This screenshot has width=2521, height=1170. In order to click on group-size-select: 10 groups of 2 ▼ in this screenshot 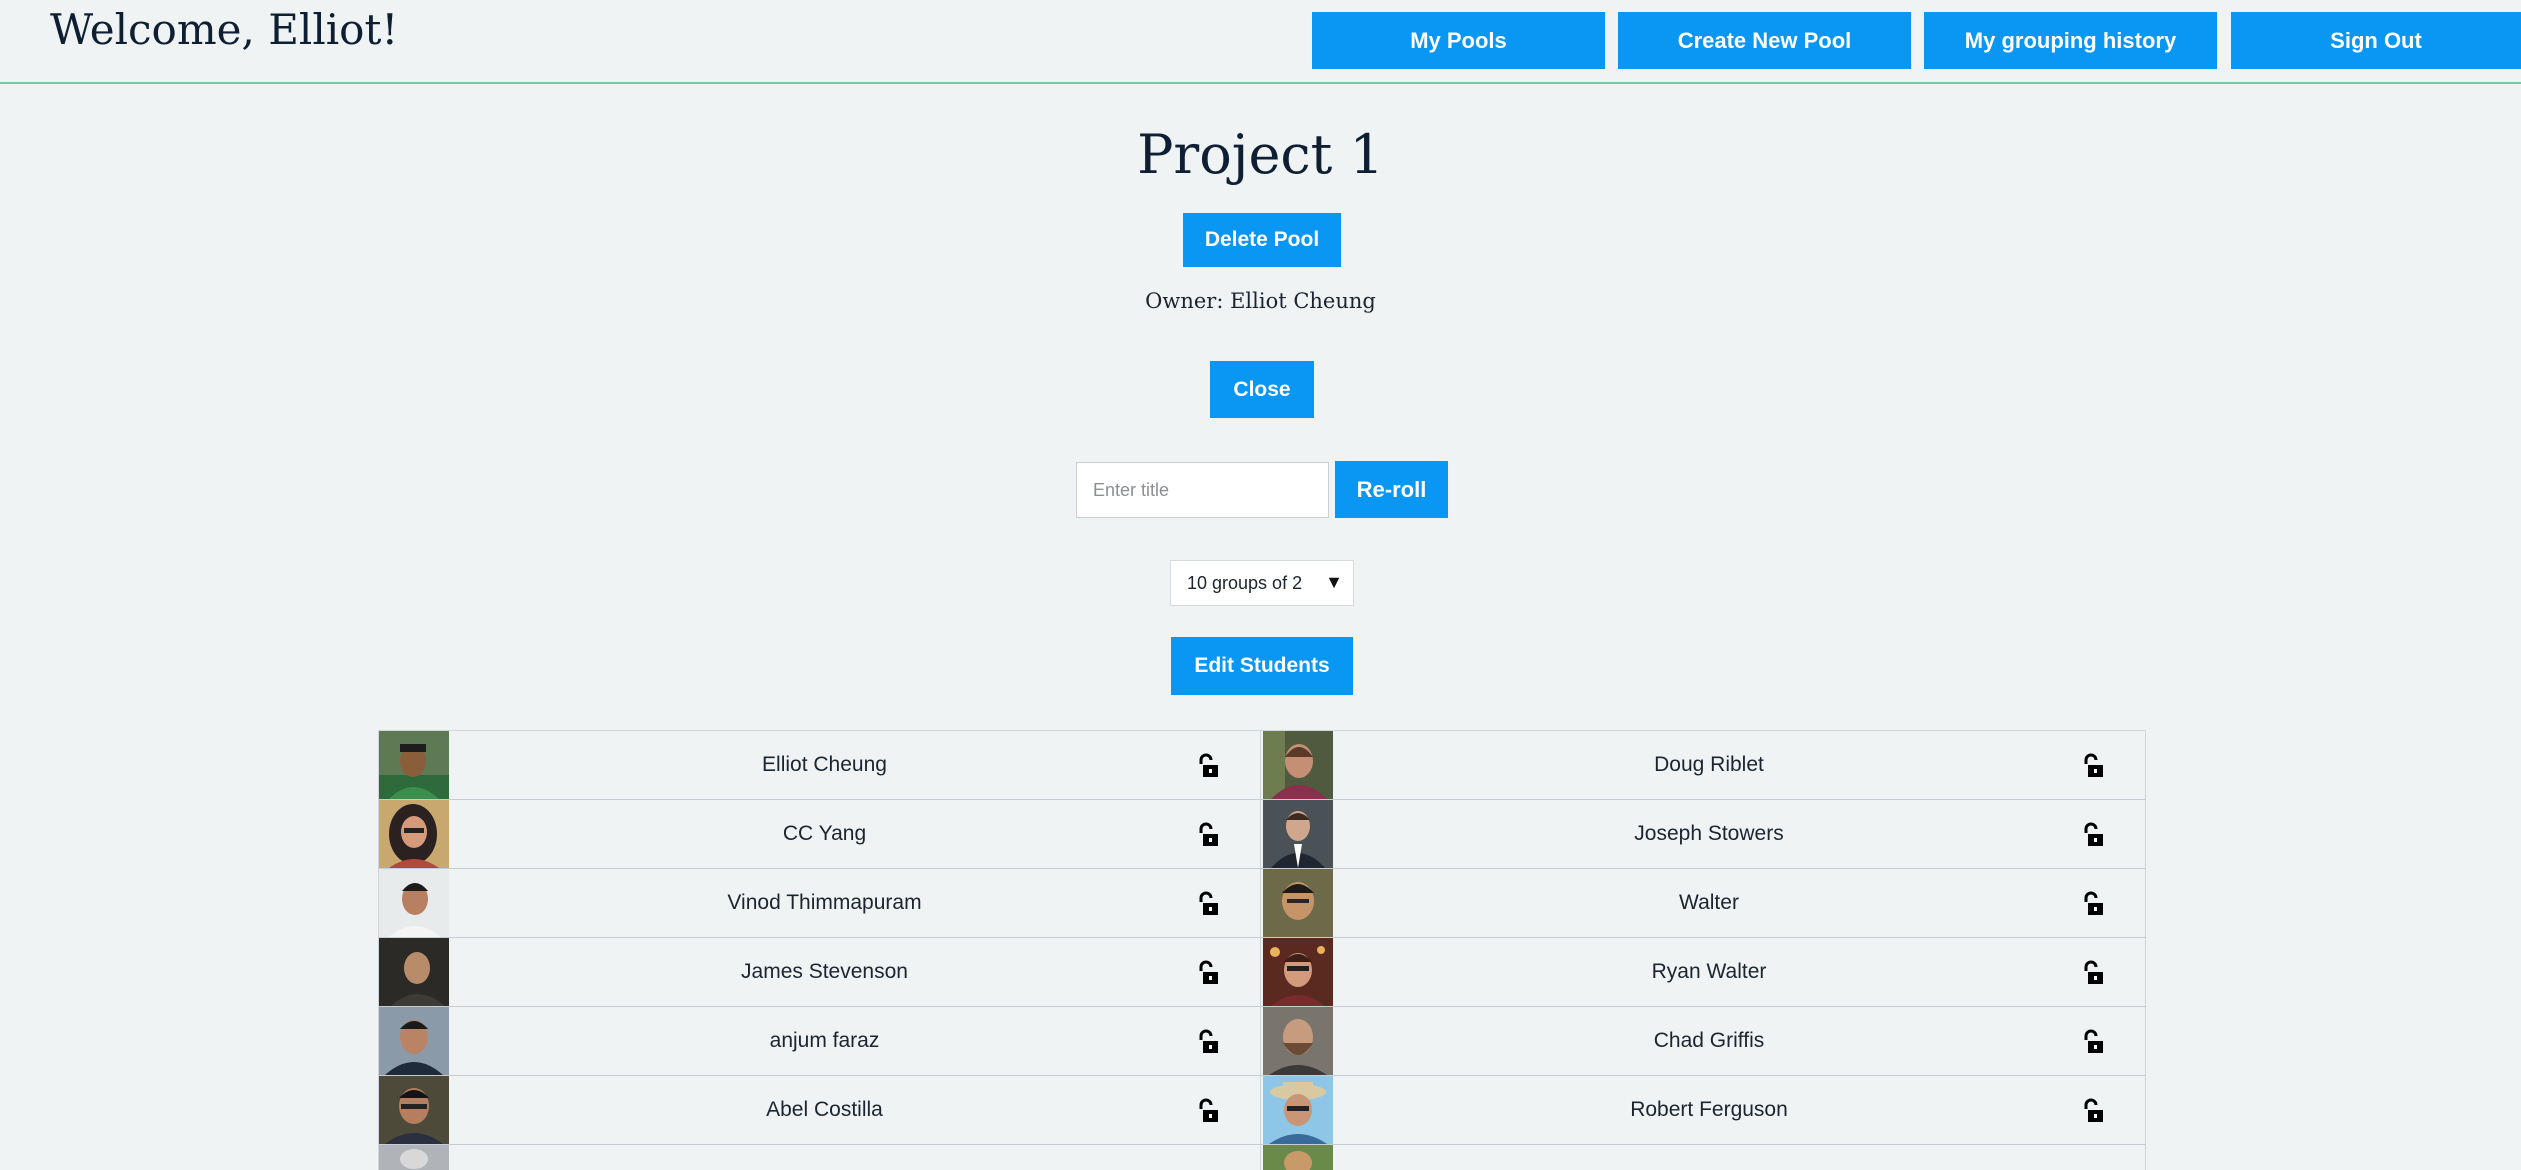, I will do `click(1262, 583)`.